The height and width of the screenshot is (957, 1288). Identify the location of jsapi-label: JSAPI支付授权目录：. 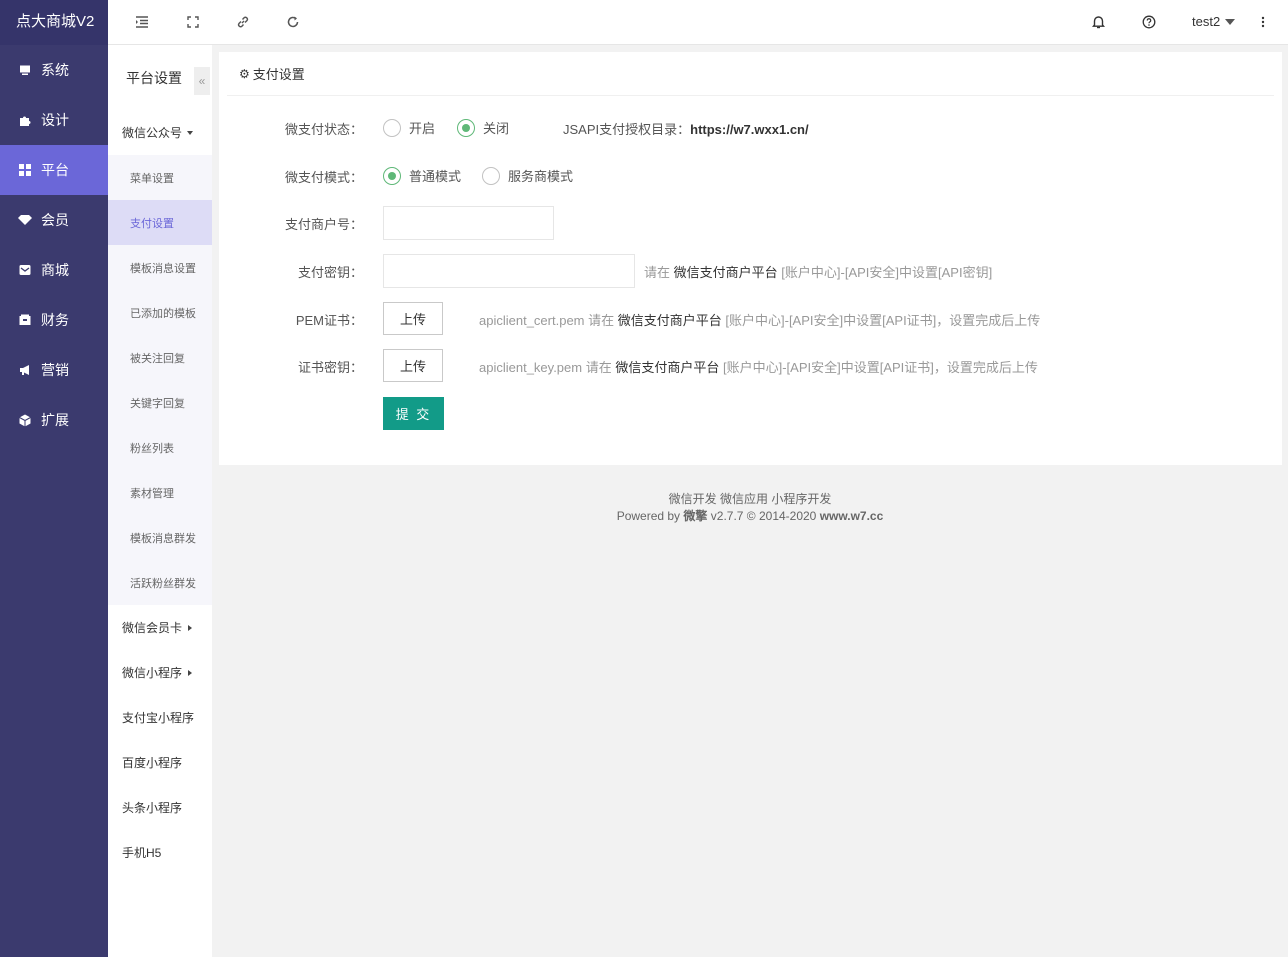
(627, 129).